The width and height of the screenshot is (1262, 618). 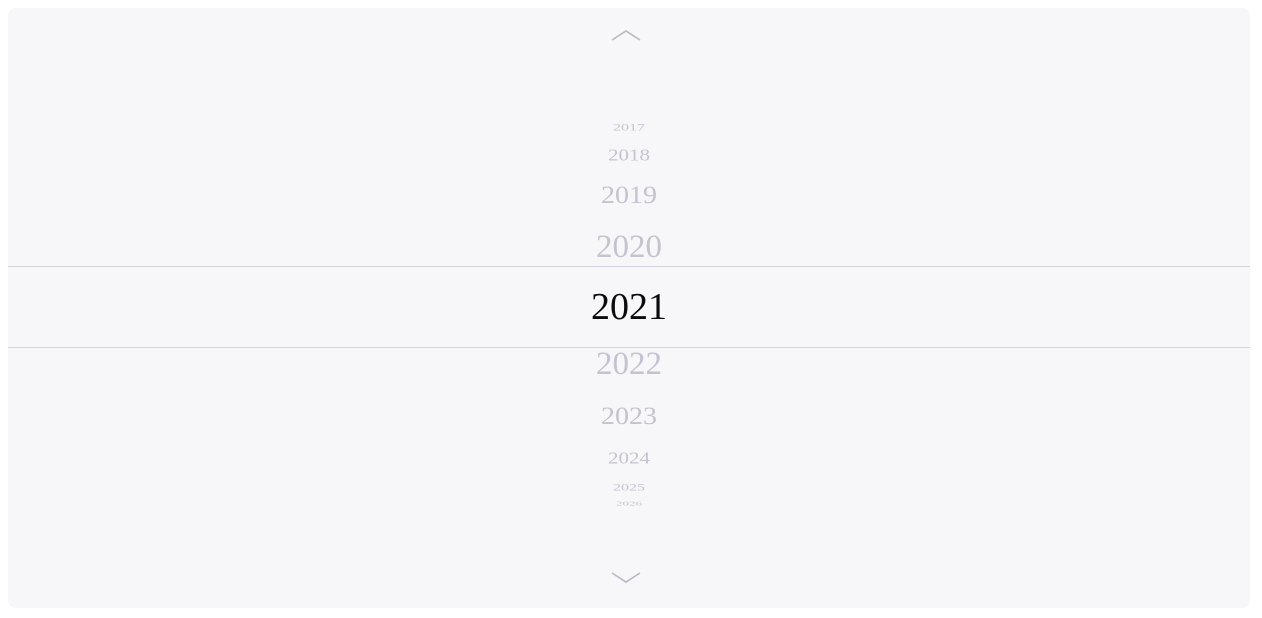 What do you see at coordinates (629, 488) in the screenshot?
I see `year-option-2025: 2025` at bounding box center [629, 488].